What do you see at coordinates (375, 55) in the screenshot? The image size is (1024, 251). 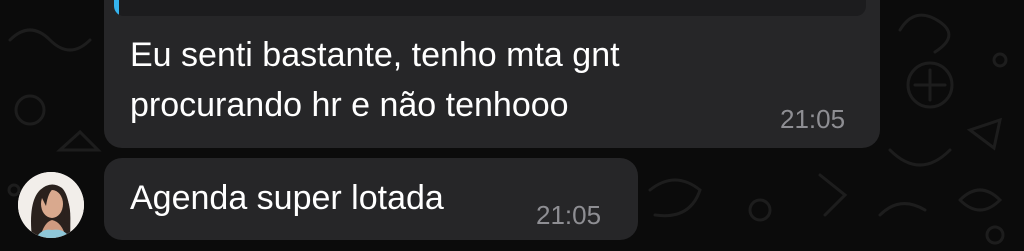 I see `message-text-line: Eu senti bastante, tenho mta gnt` at bounding box center [375, 55].